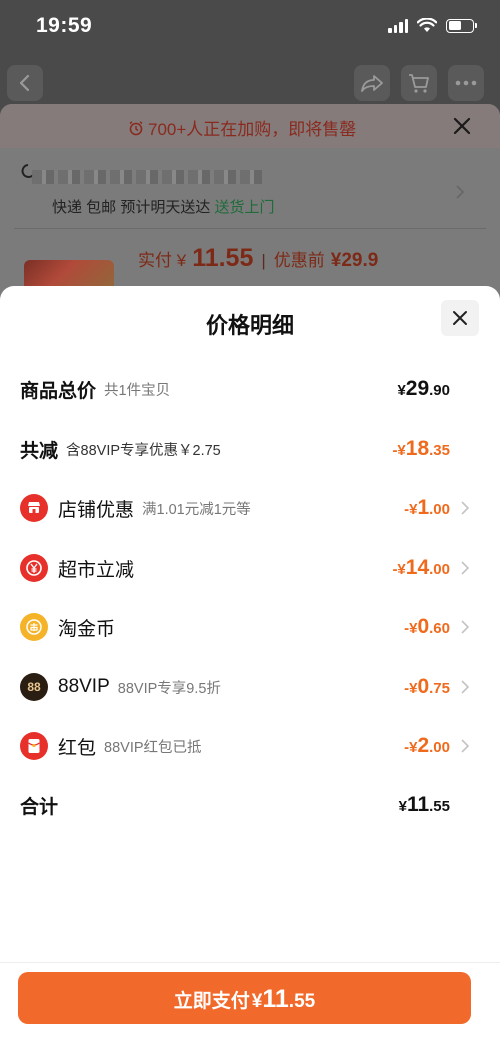  I want to click on row-amount: -¥ 2.00, so click(427, 746).